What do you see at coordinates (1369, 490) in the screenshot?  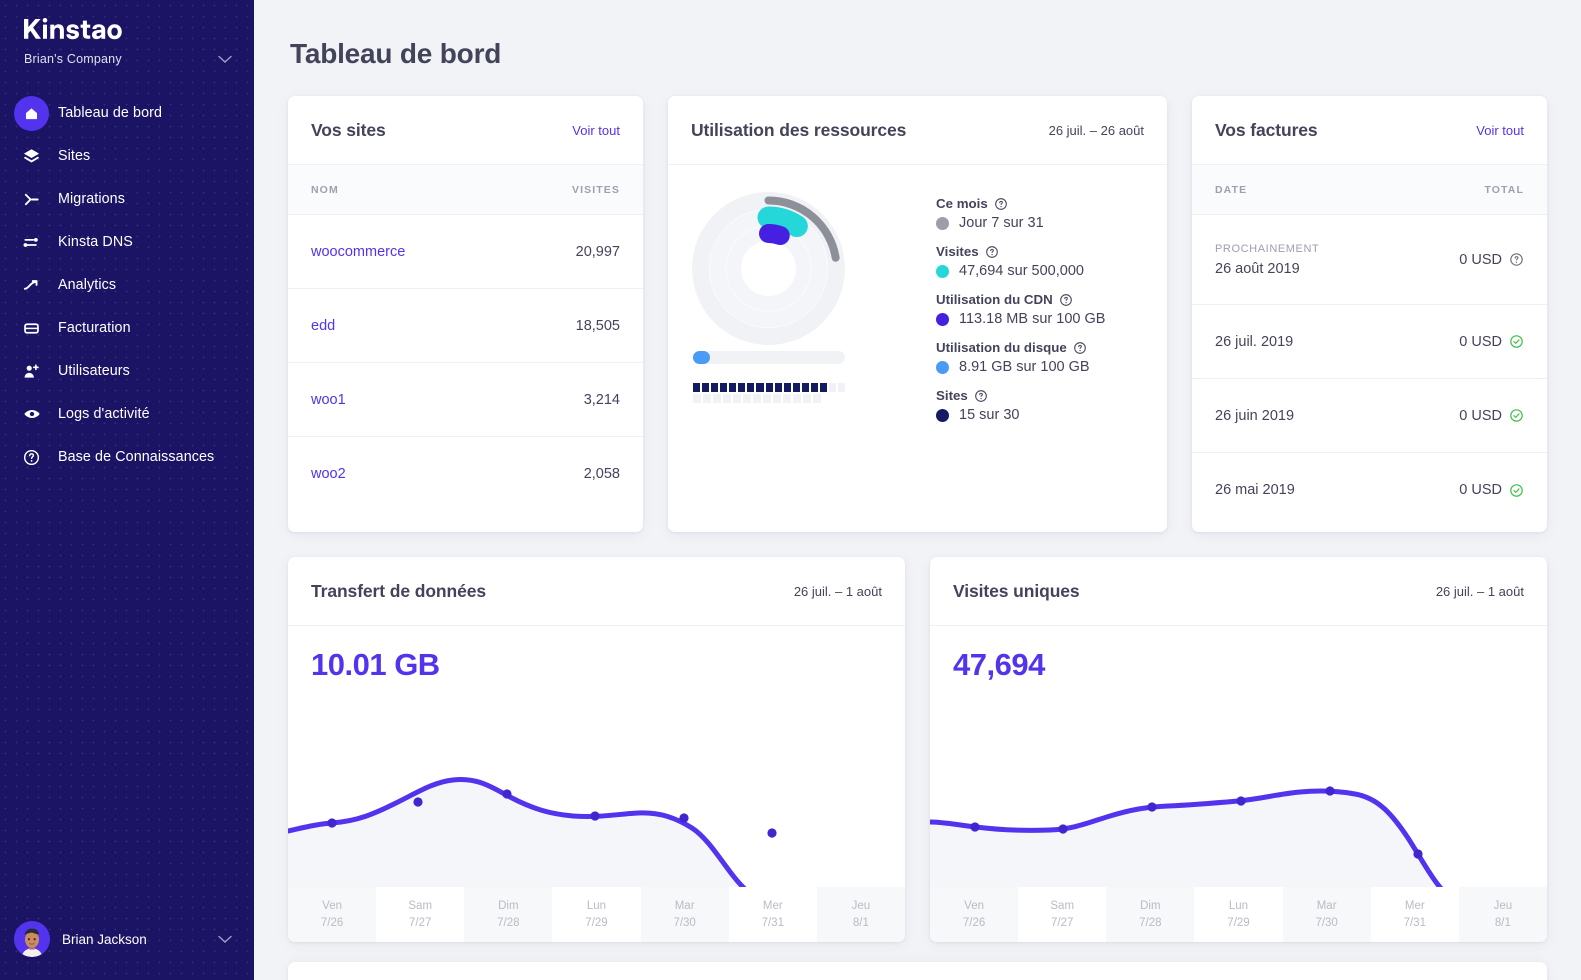 I see `table-row: 26 mai 2019 0 USD` at bounding box center [1369, 490].